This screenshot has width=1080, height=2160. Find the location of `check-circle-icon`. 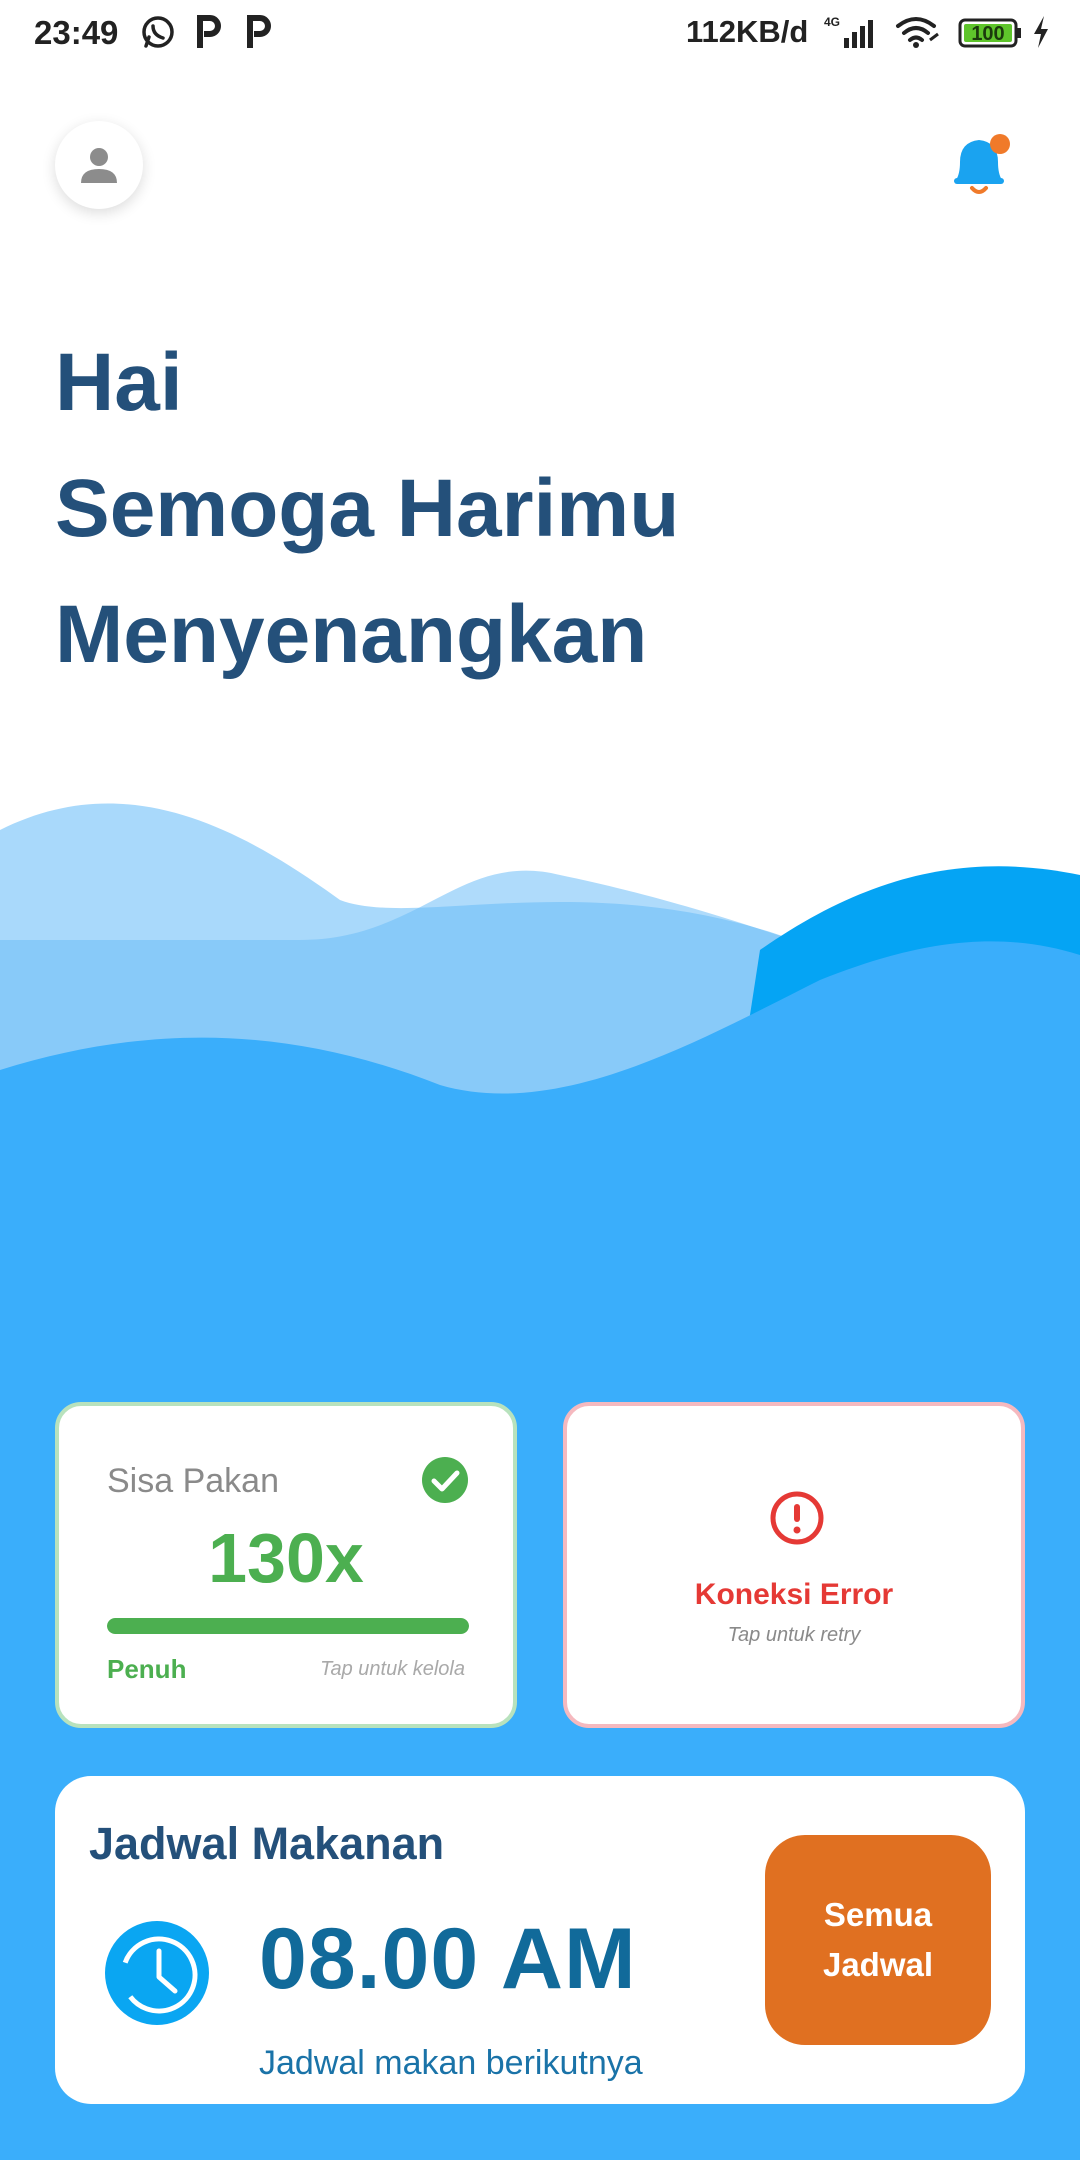

check-circle-icon is located at coordinates (445, 1480).